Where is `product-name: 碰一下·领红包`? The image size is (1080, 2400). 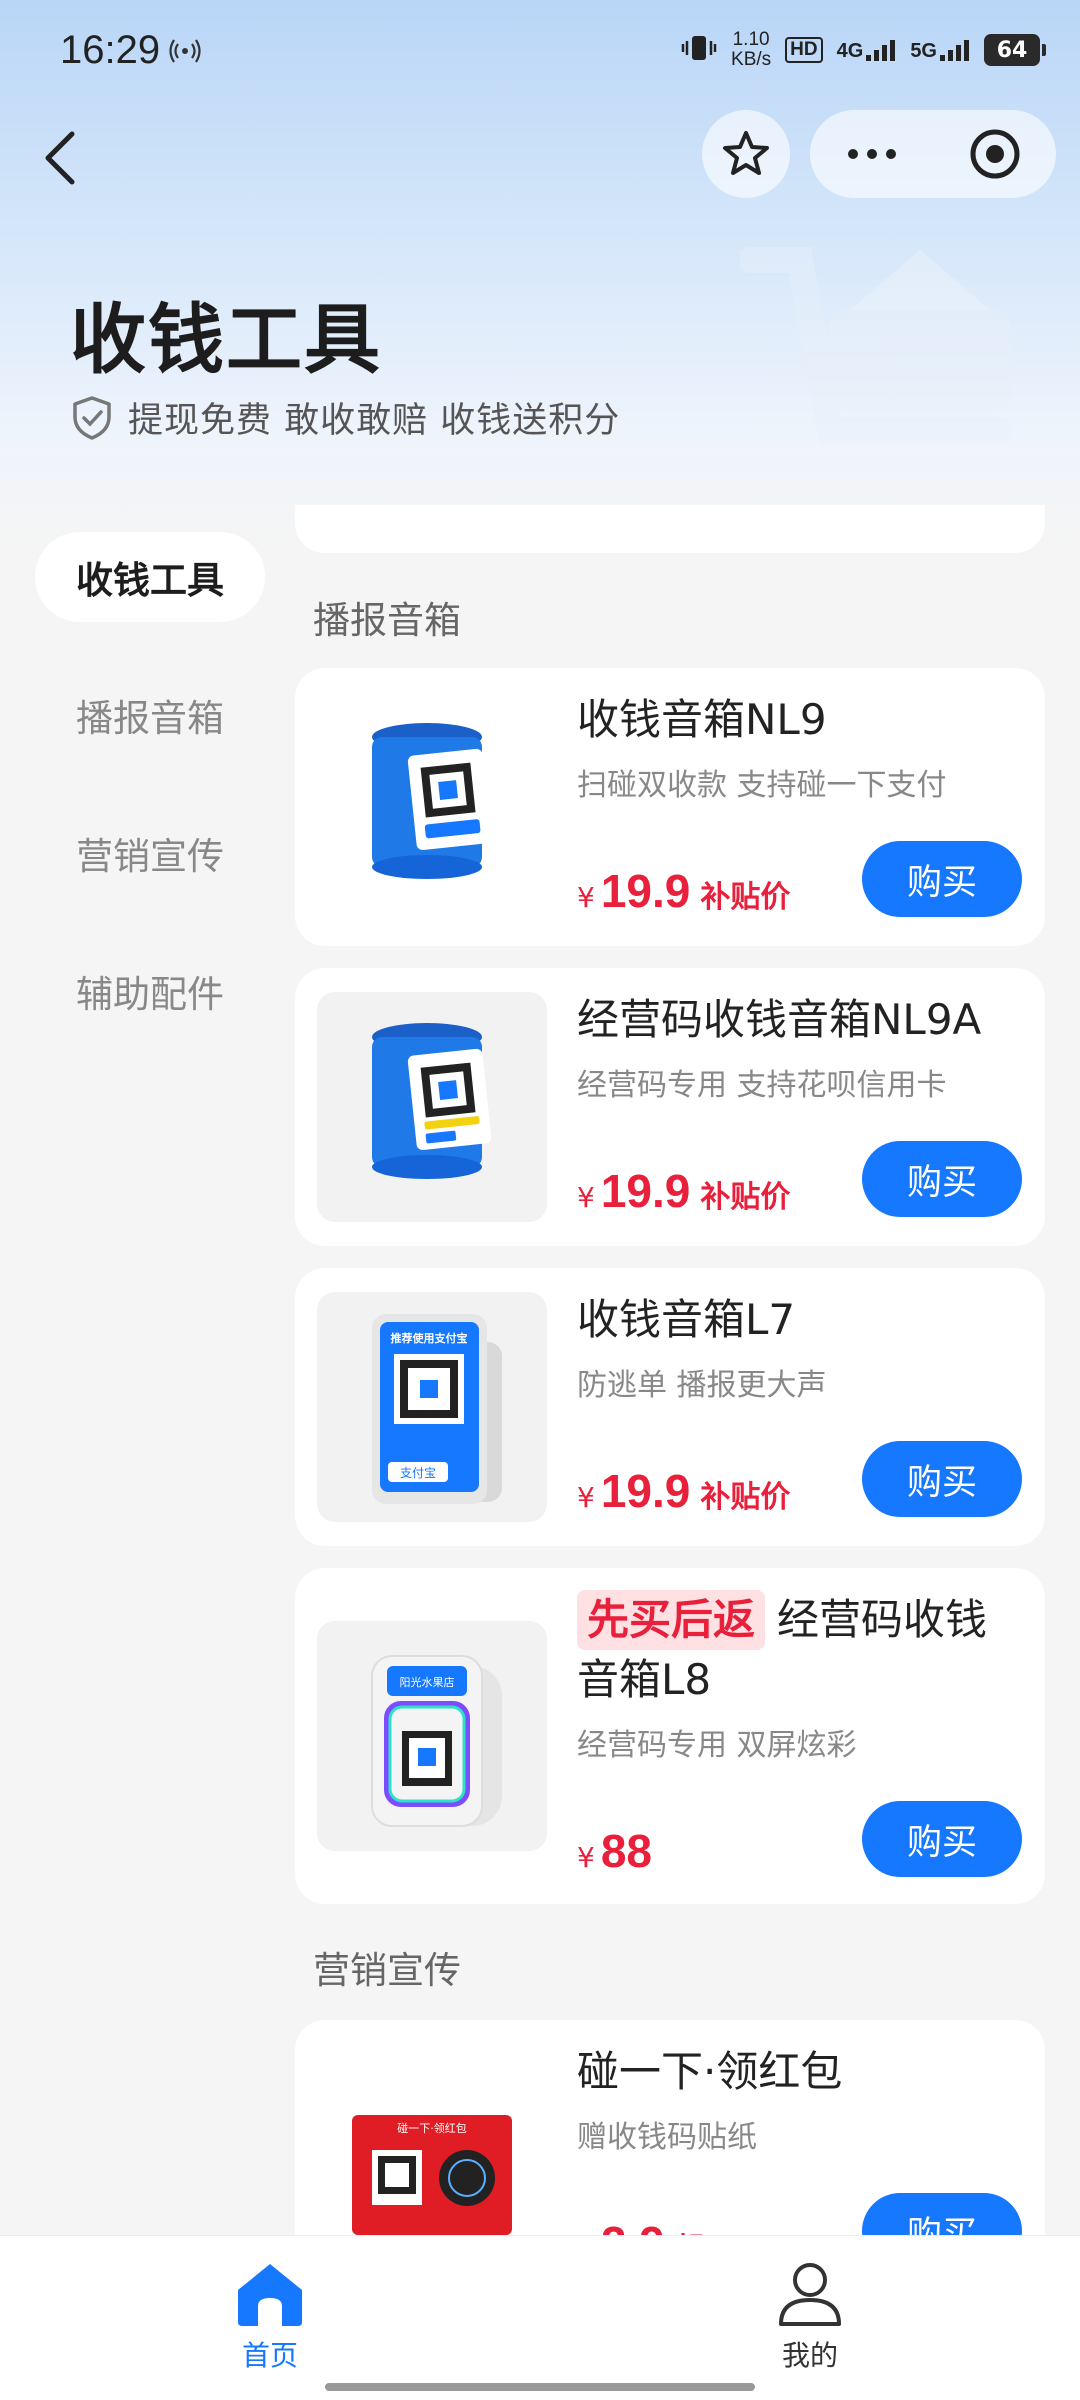
product-name: 碰一下·领红包 is located at coordinates (710, 2071).